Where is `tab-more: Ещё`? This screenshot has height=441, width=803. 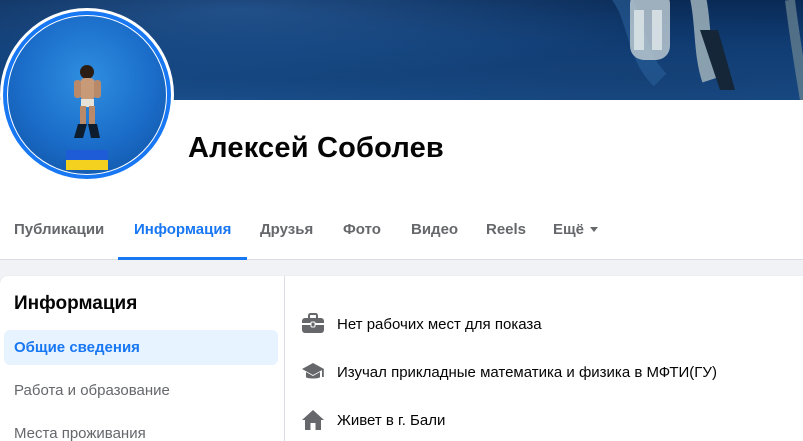 tab-more: Ещё is located at coordinates (576, 230).